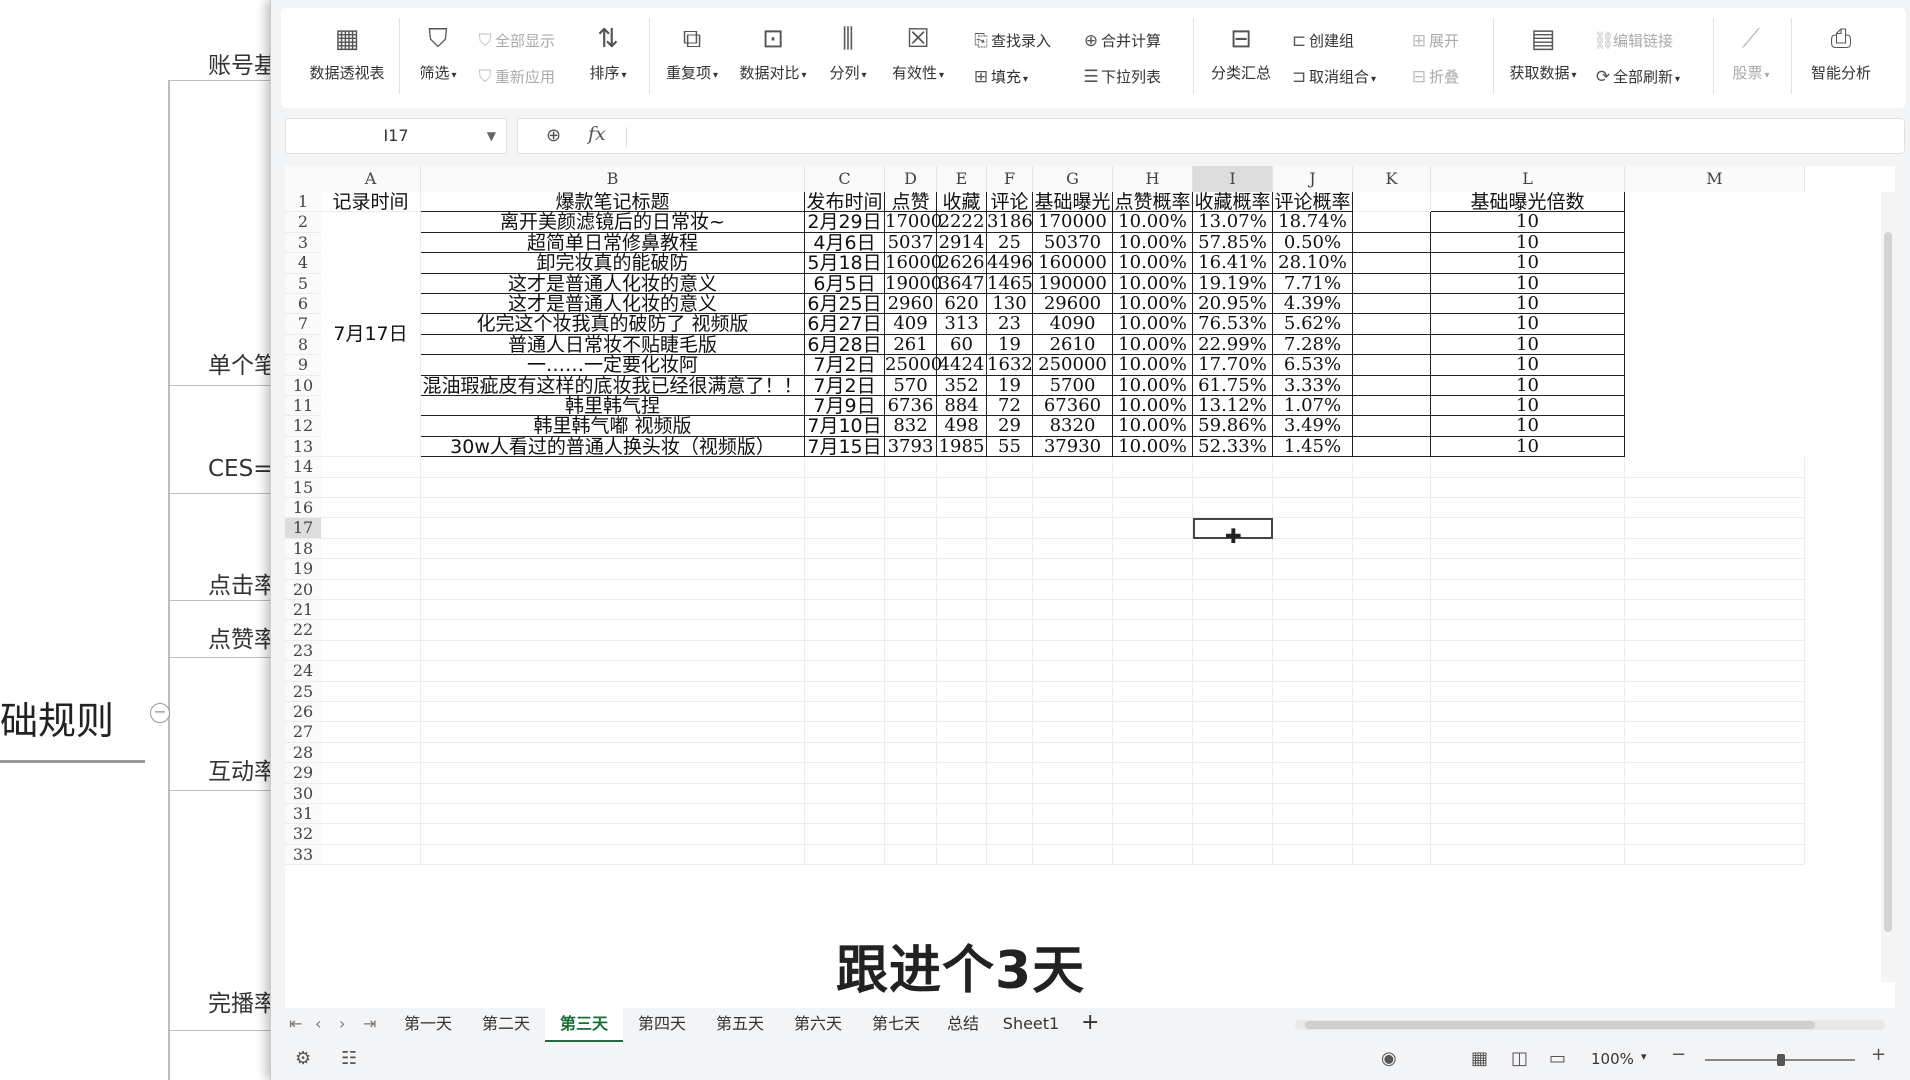 The image size is (1910, 1080). What do you see at coordinates (242, 637) in the screenshot?
I see `mindmap-node: 点赞率` at bounding box center [242, 637].